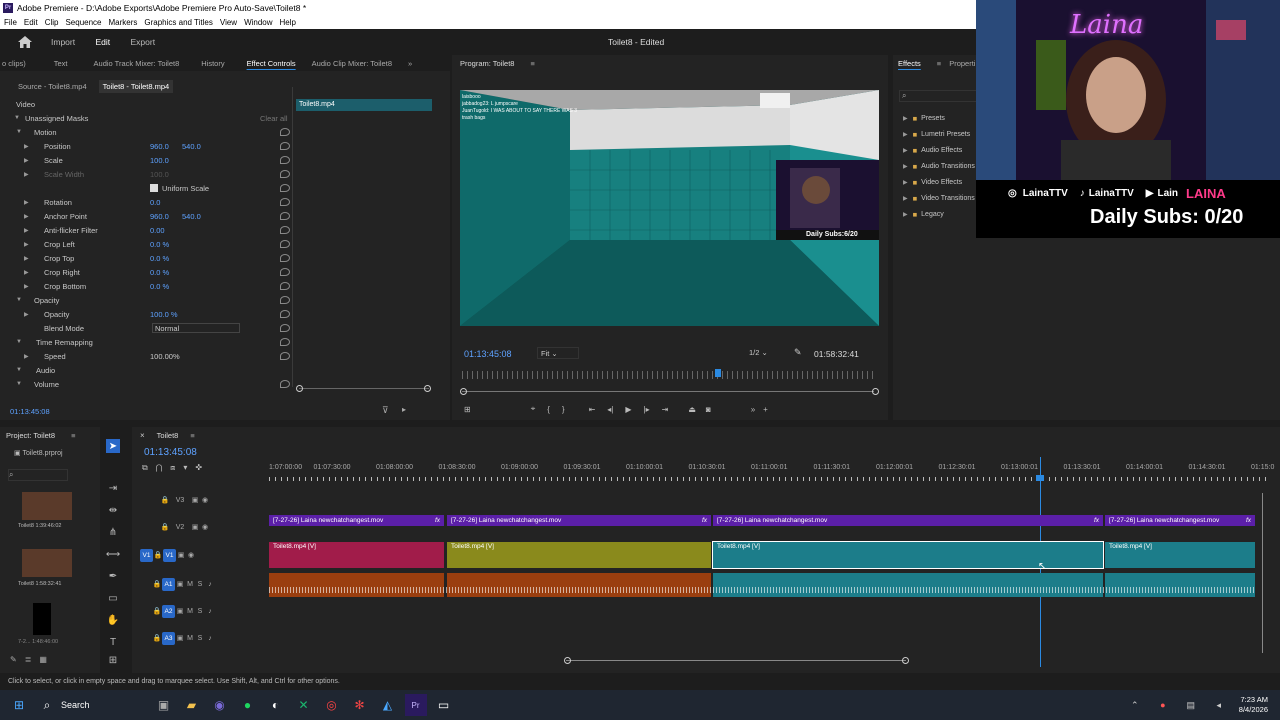 The width and height of the screenshot is (1280, 720). What do you see at coordinates (28, 661) in the screenshot?
I see `list-view-icon: ≣` at bounding box center [28, 661].